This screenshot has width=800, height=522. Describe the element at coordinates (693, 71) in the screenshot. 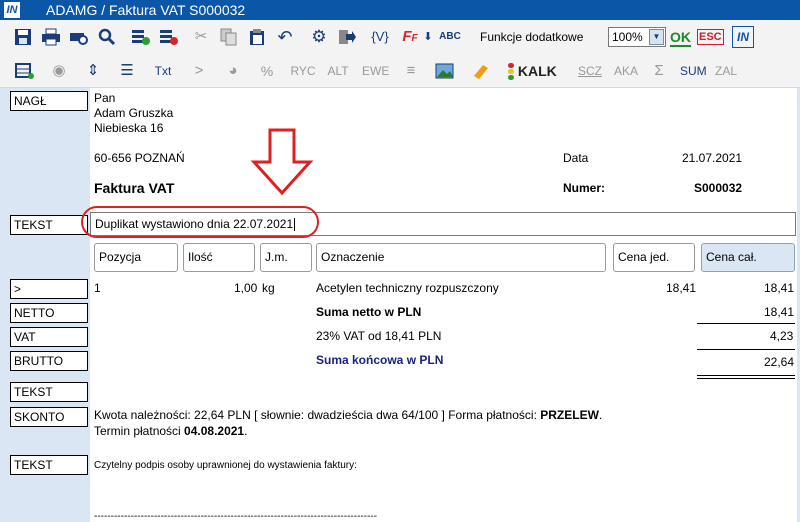

I see `sum-button: SUM` at that location.